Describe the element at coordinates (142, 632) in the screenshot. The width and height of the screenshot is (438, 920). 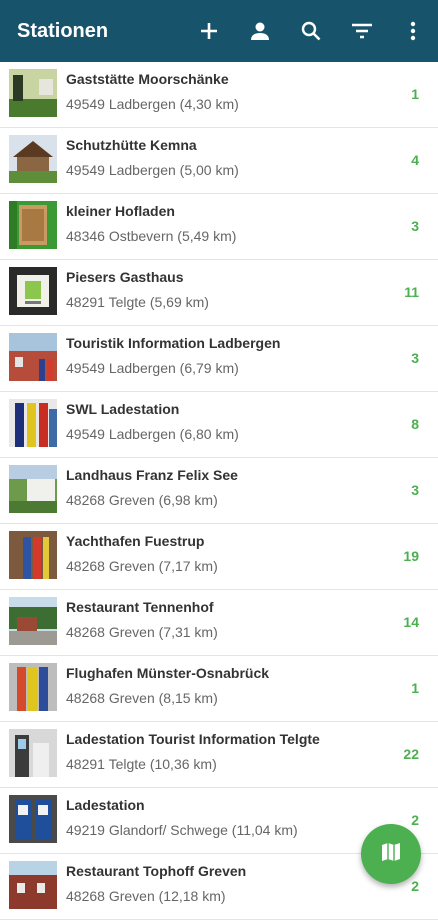
I see `station-address: 48268 Greven (7,31 km)` at that location.